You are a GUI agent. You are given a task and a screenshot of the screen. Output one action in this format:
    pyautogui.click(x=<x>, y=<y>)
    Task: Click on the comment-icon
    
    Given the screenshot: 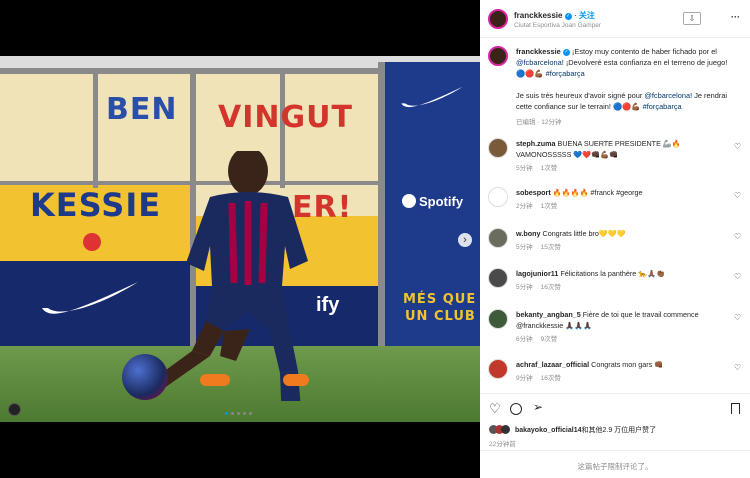 What is the action you would take?
    pyautogui.click(x=516, y=409)
    